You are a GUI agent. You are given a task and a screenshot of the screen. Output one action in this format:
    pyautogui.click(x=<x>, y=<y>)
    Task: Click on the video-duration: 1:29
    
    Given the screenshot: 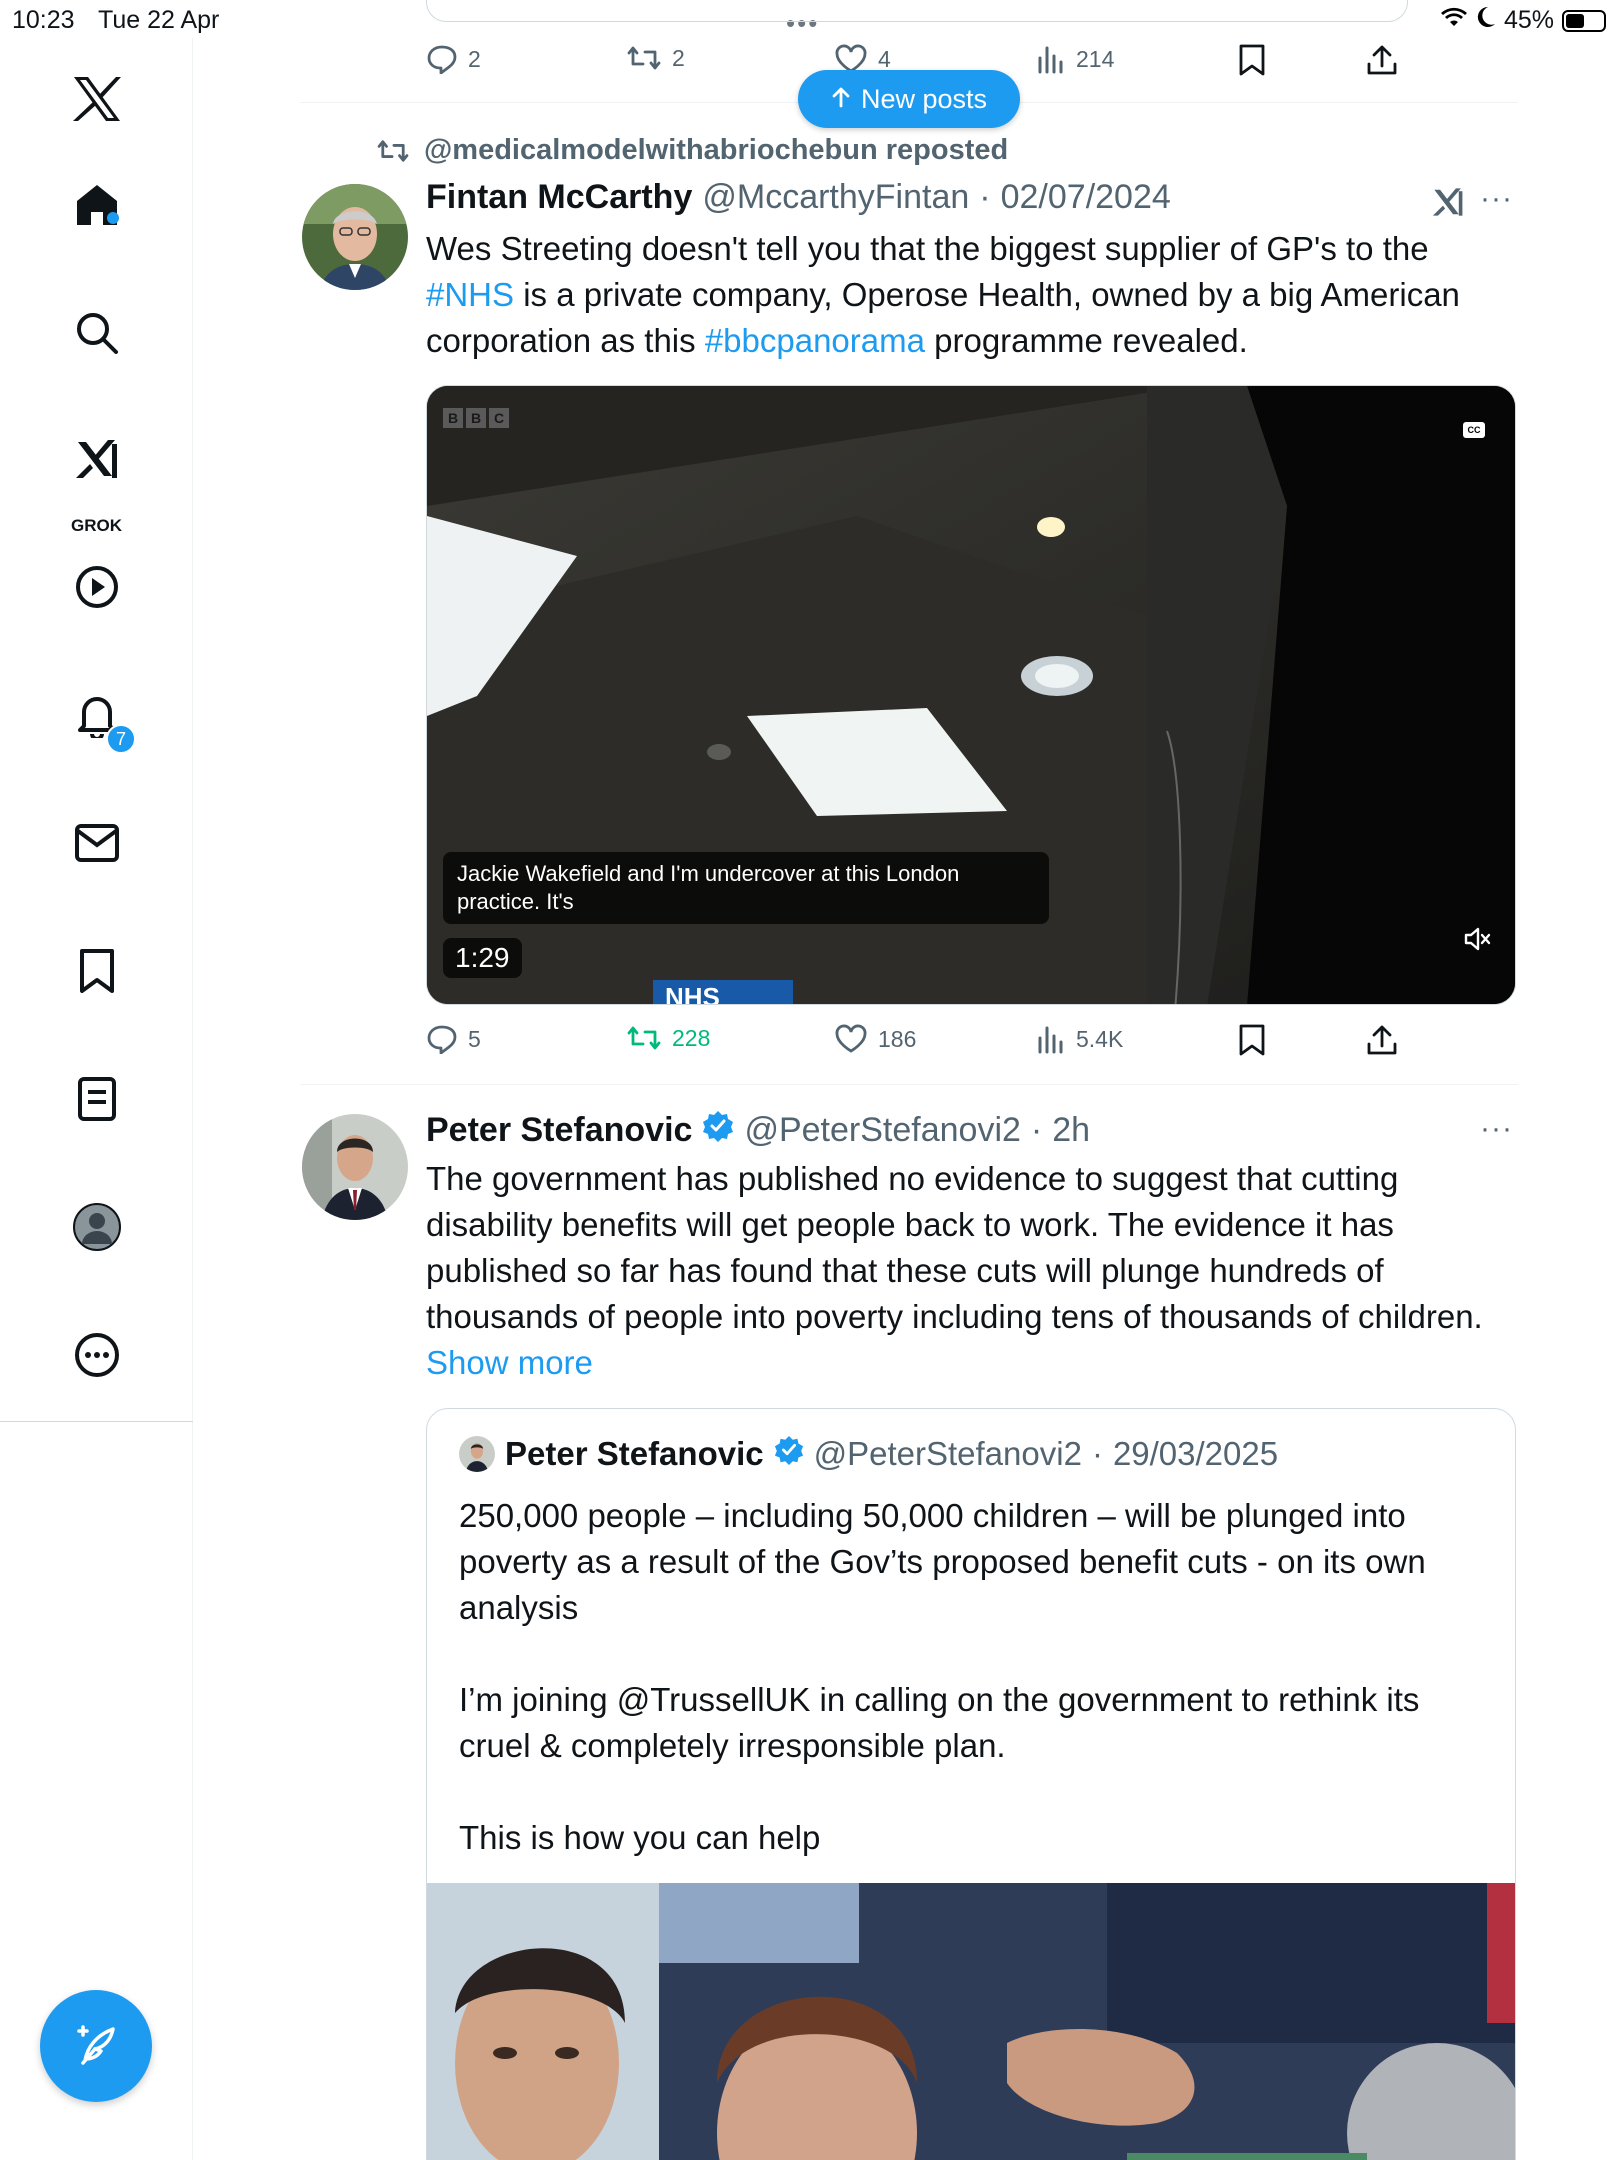 What is the action you would take?
    pyautogui.click(x=482, y=958)
    